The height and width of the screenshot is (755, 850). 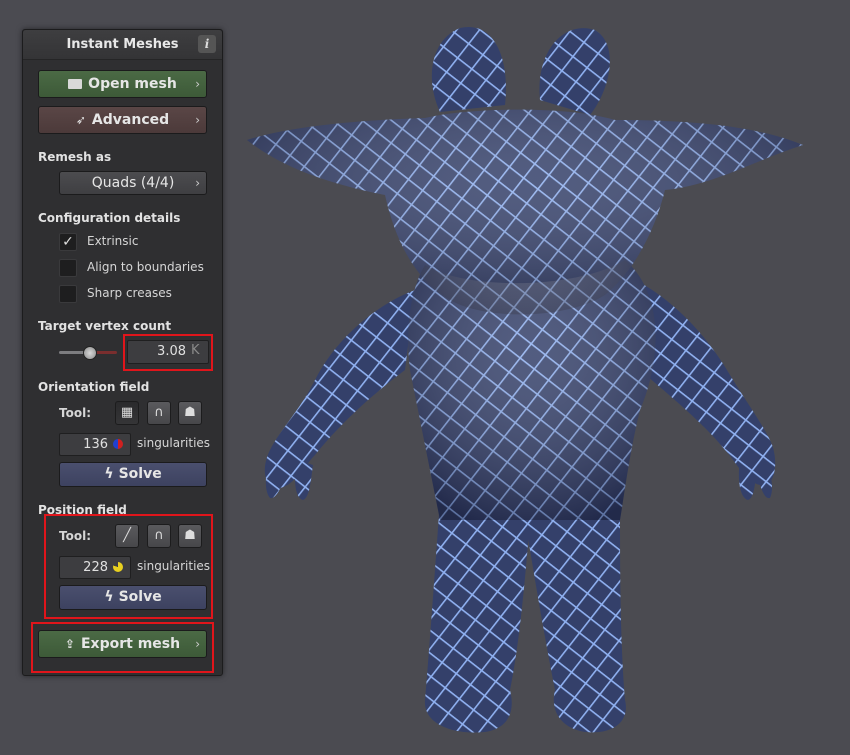 I want to click on bolt-icon: ϟ, so click(x=109, y=474).